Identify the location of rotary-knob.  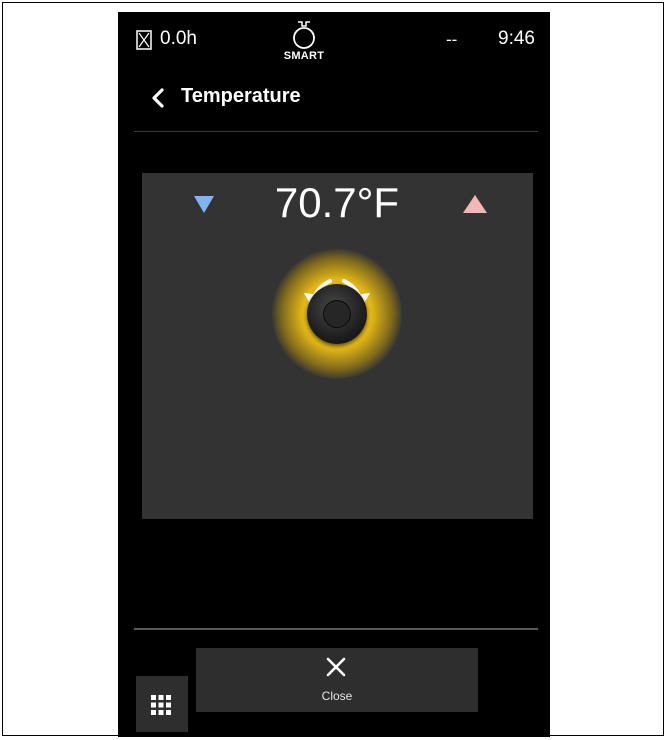
(337, 314).